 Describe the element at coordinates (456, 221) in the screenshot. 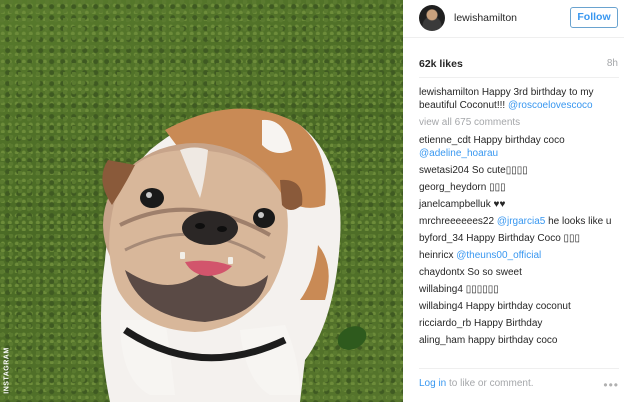

I see `comment-username: mrchreeeeees22` at that location.